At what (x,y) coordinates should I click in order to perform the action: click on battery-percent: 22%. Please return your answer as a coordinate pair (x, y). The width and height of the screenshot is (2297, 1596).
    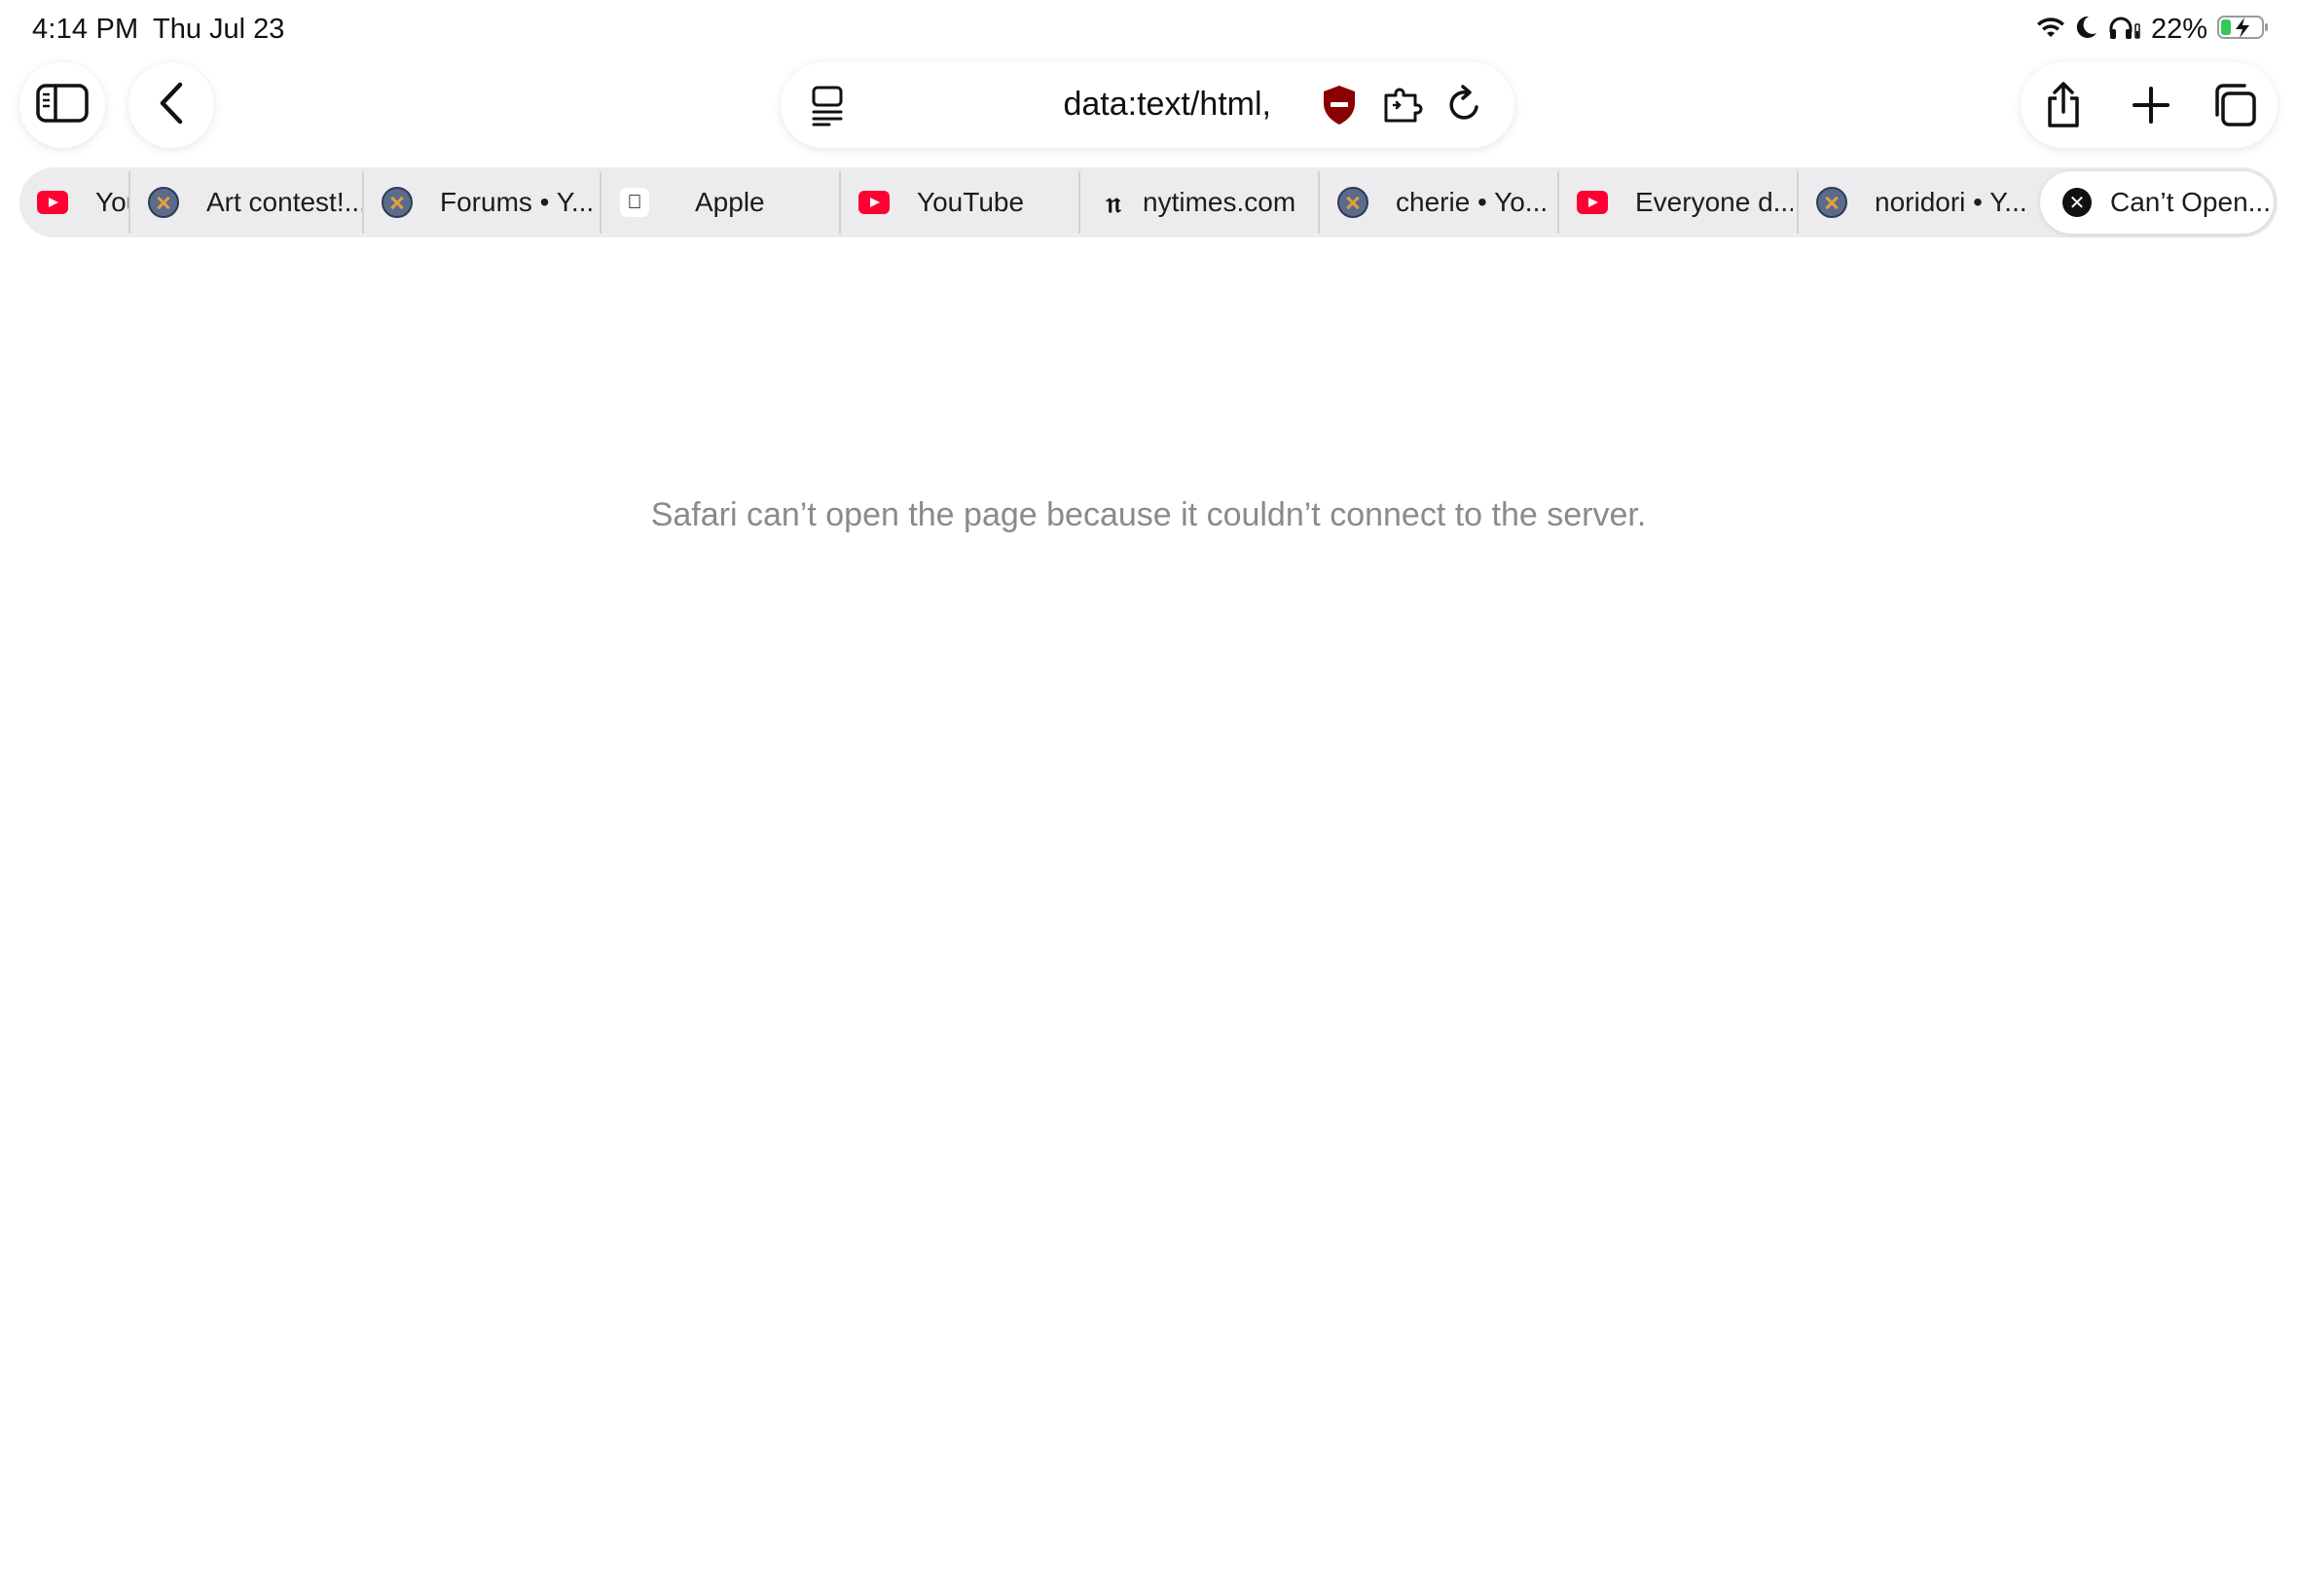
    Looking at the image, I should click on (2178, 29).